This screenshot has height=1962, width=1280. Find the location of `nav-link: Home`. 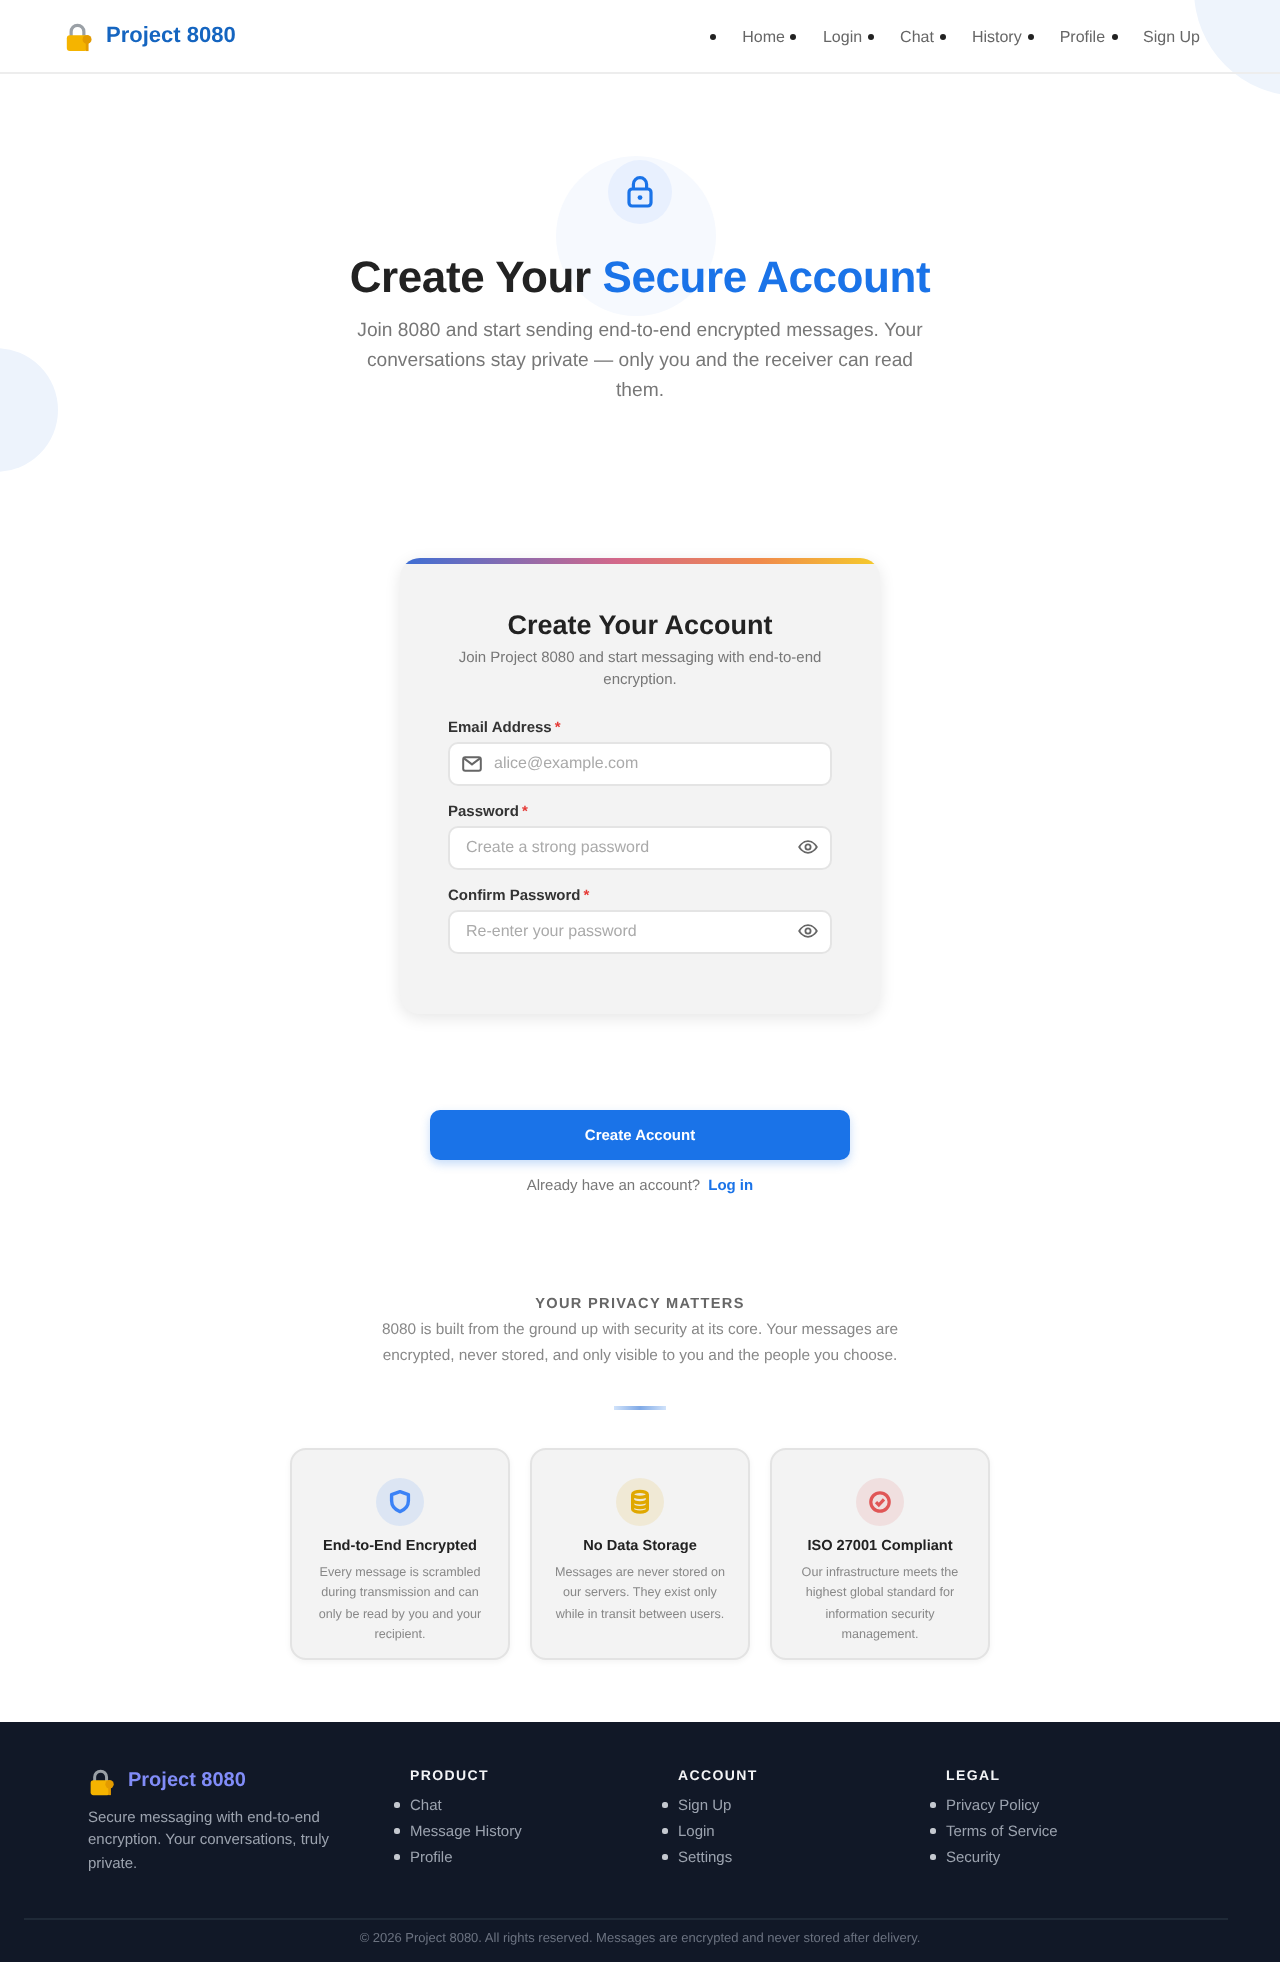

nav-link: Home is located at coordinates (763, 36).